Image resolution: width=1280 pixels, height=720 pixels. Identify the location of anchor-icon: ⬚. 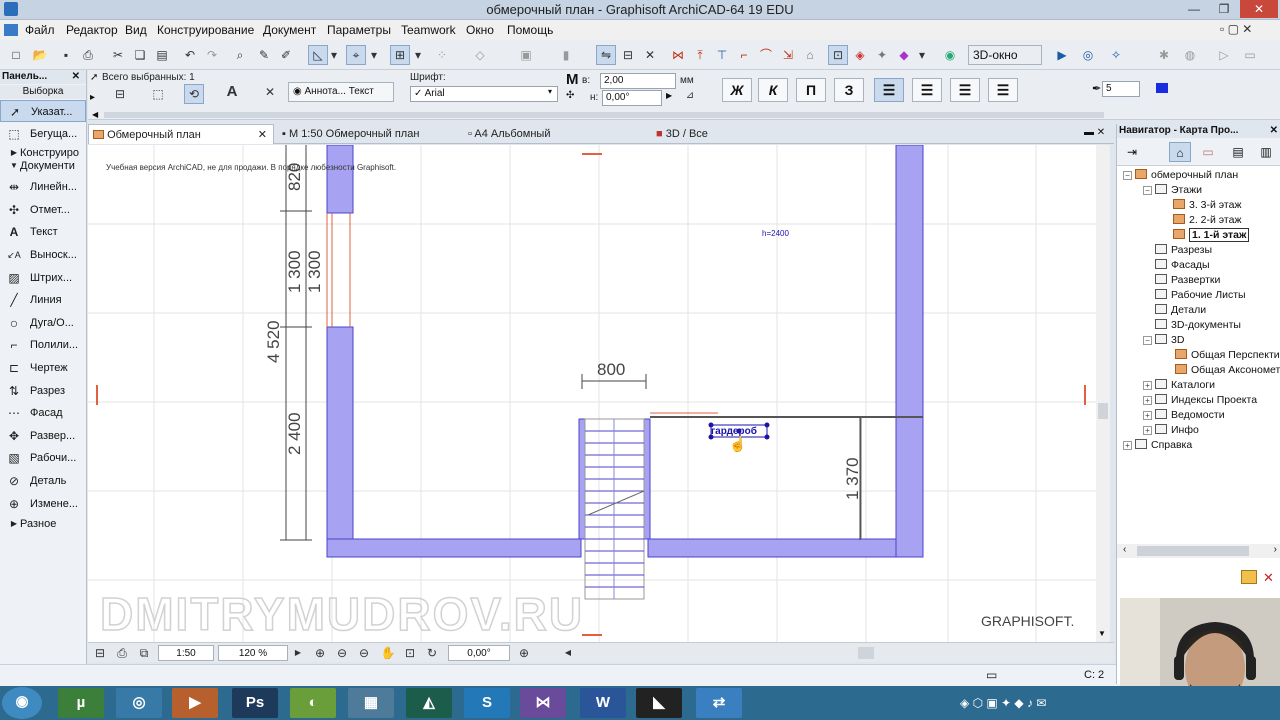
(158, 94).